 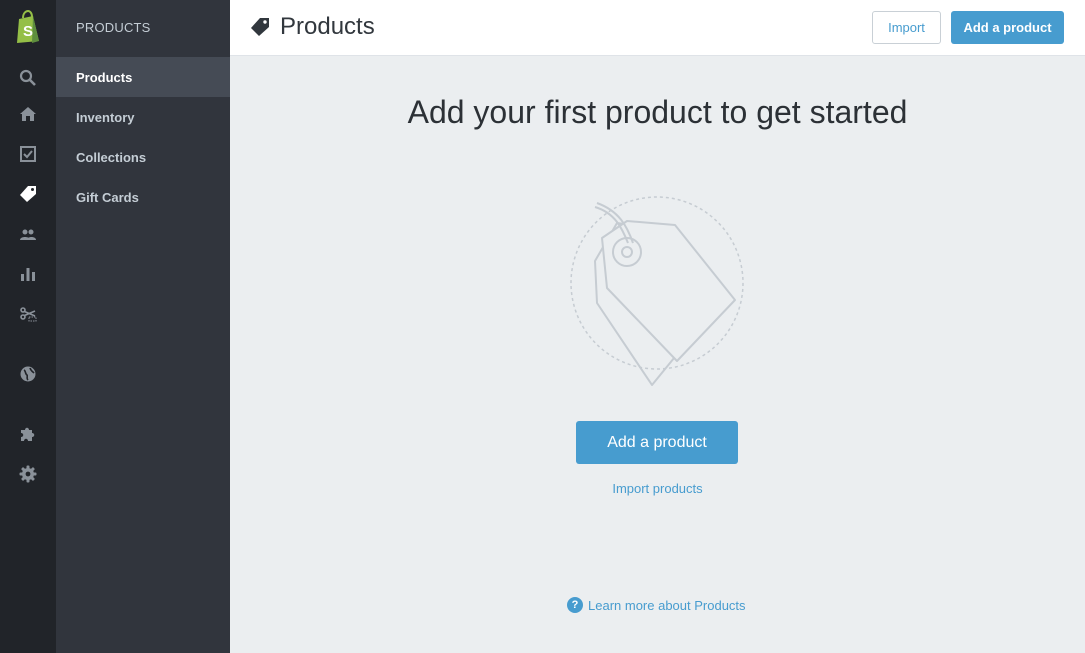 What do you see at coordinates (28, 78) in the screenshot?
I see `search-icon` at bounding box center [28, 78].